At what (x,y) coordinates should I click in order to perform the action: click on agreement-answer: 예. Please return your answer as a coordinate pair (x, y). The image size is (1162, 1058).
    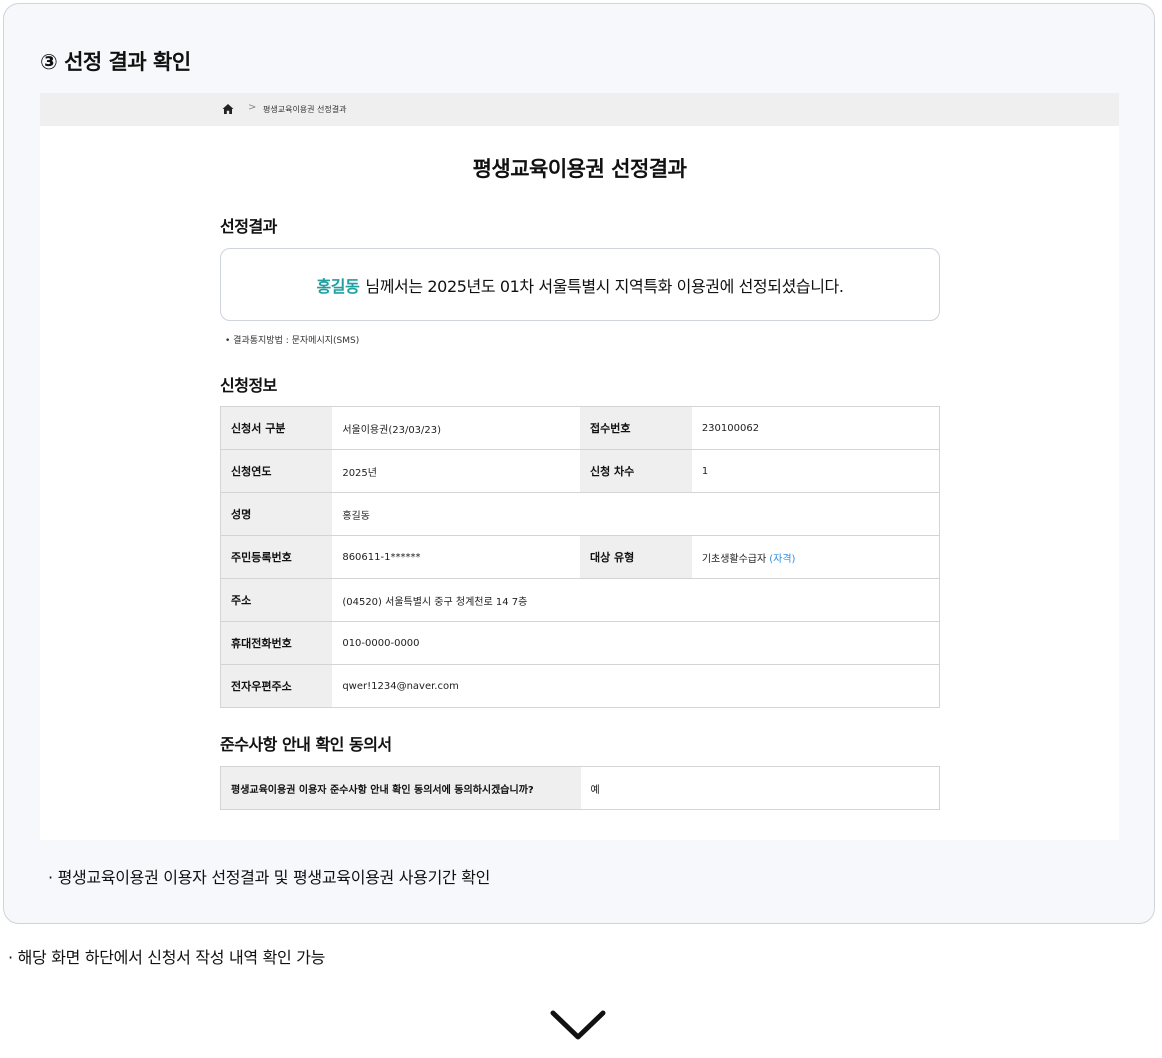
    Looking at the image, I should click on (595, 790).